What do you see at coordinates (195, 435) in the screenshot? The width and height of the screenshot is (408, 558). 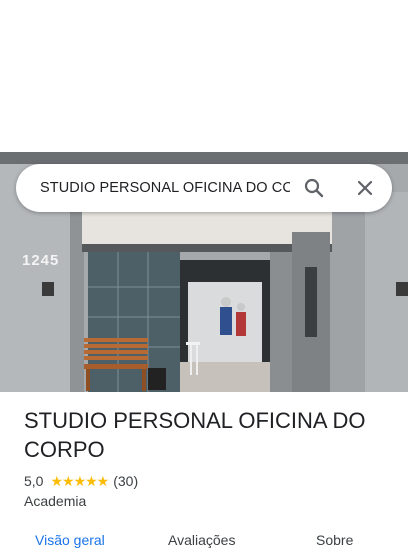 I see `place-title: STUDIO PERSONAL OFICINA DO CORPO` at bounding box center [195, 435].